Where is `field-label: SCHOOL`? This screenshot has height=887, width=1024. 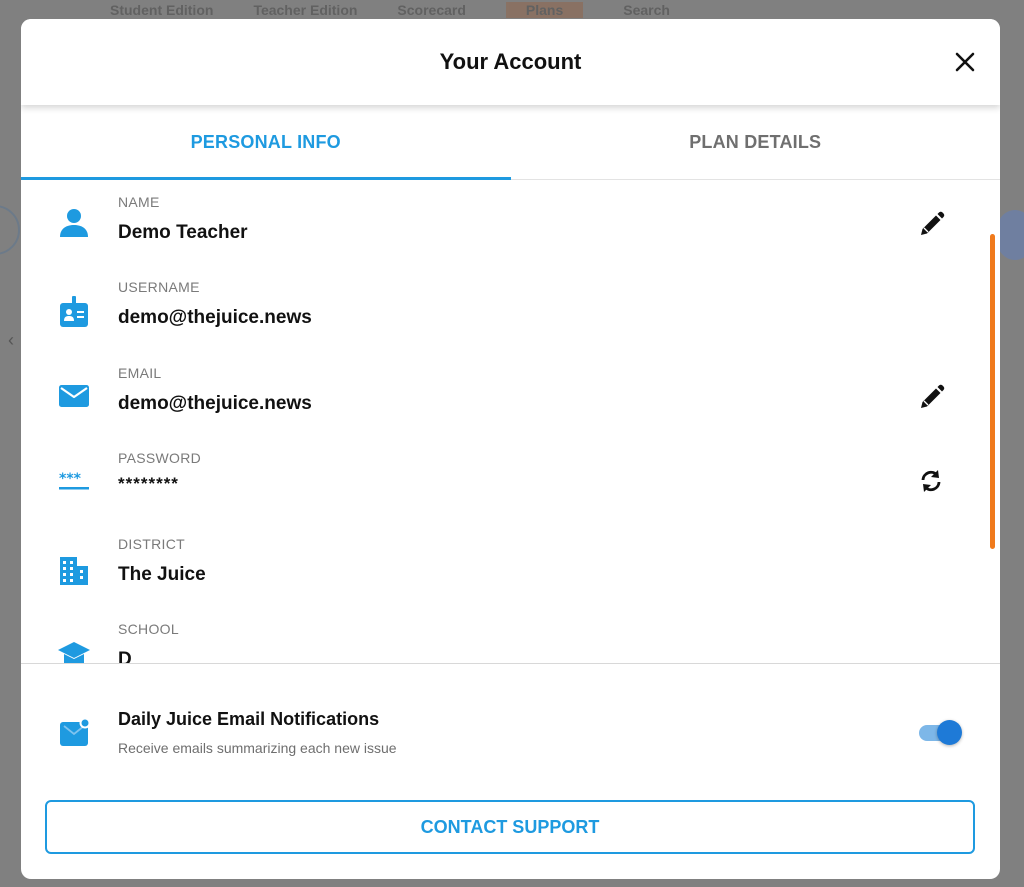
field-label: SCHOOL is located at coordinates (148, 629).